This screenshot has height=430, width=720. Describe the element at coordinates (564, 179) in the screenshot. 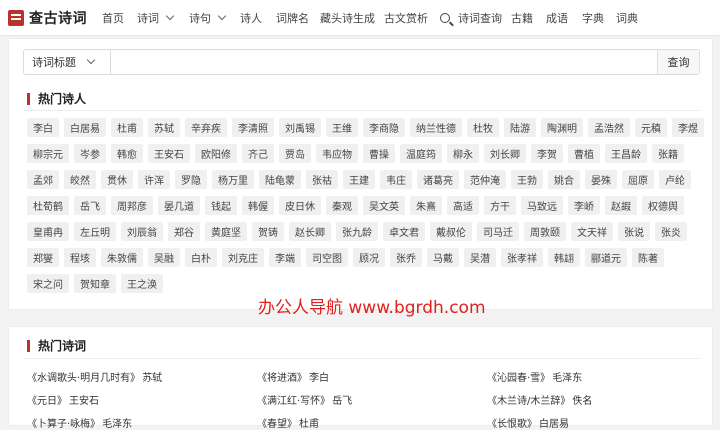

I see `poet-tag: 姚合` at that location.